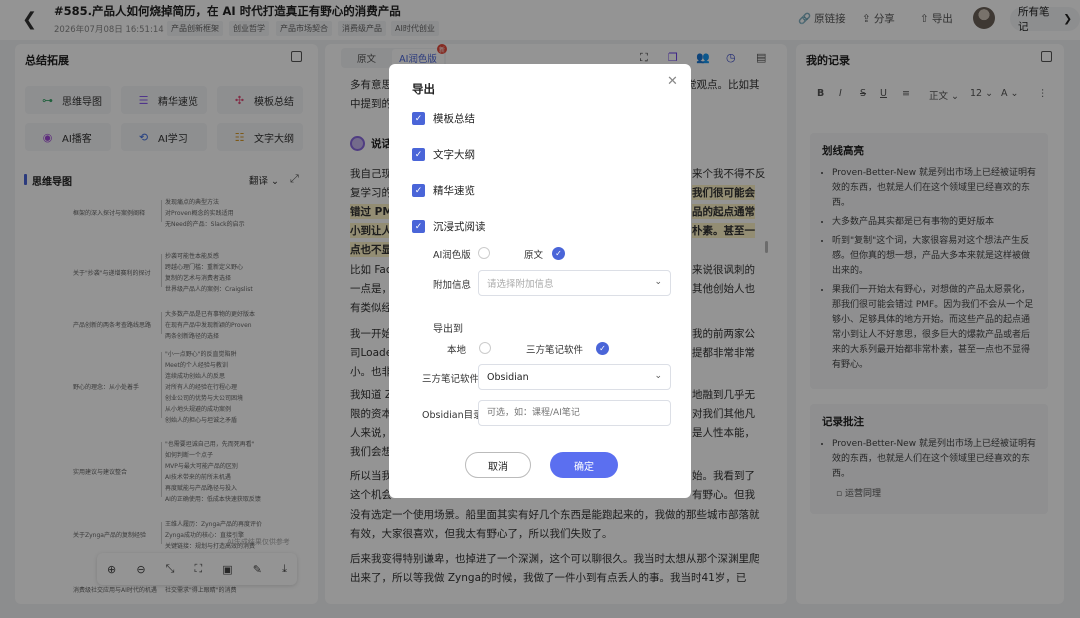 The width and height of the screenshot is (1080, 618). Describe the element at coordinates (457, 350) in the screenshot. I see `local-label: 本地` at that location.